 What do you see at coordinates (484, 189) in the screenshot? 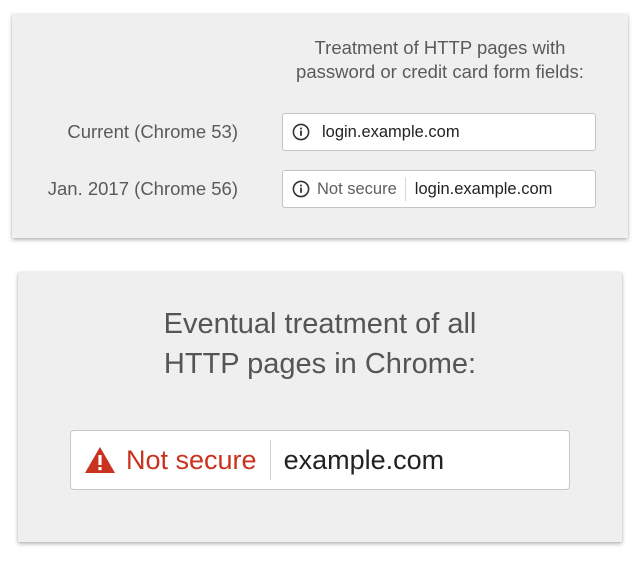
I see `address-url-jan-2017: login.example.com` at bounding box center [484, 189].